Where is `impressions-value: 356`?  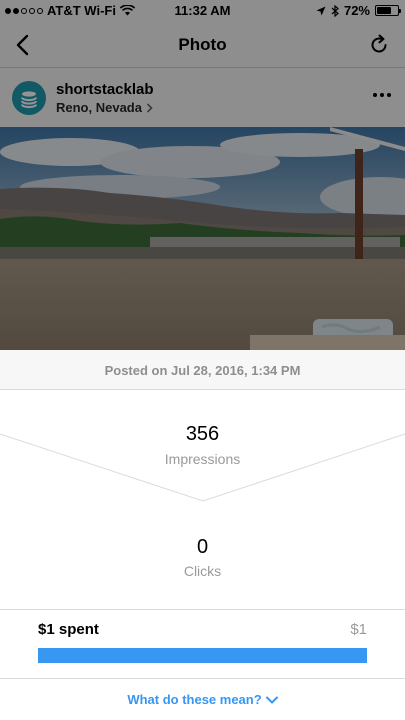
impressions-value: 356 is located at coordinates (202, 434).